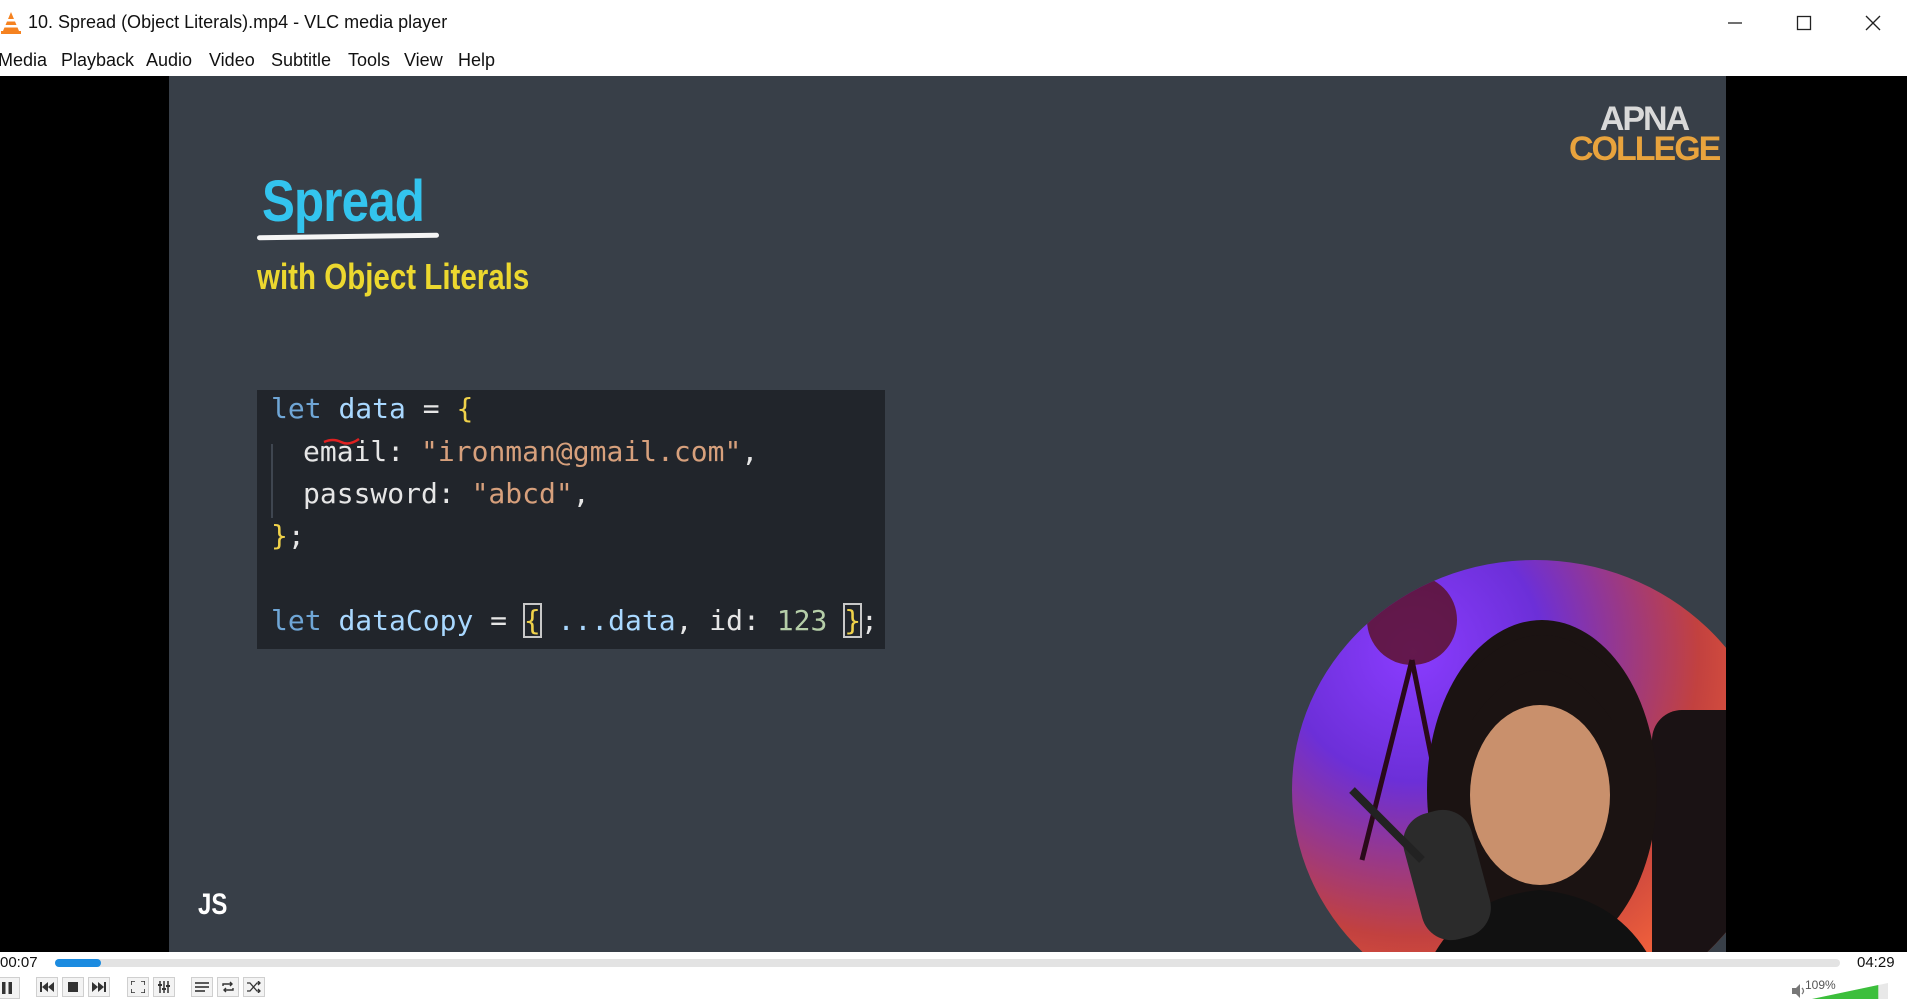 This screenshot has height=1003, width=1907. I want to click on code-line-3: password: "abcd",, so click(446, 493).